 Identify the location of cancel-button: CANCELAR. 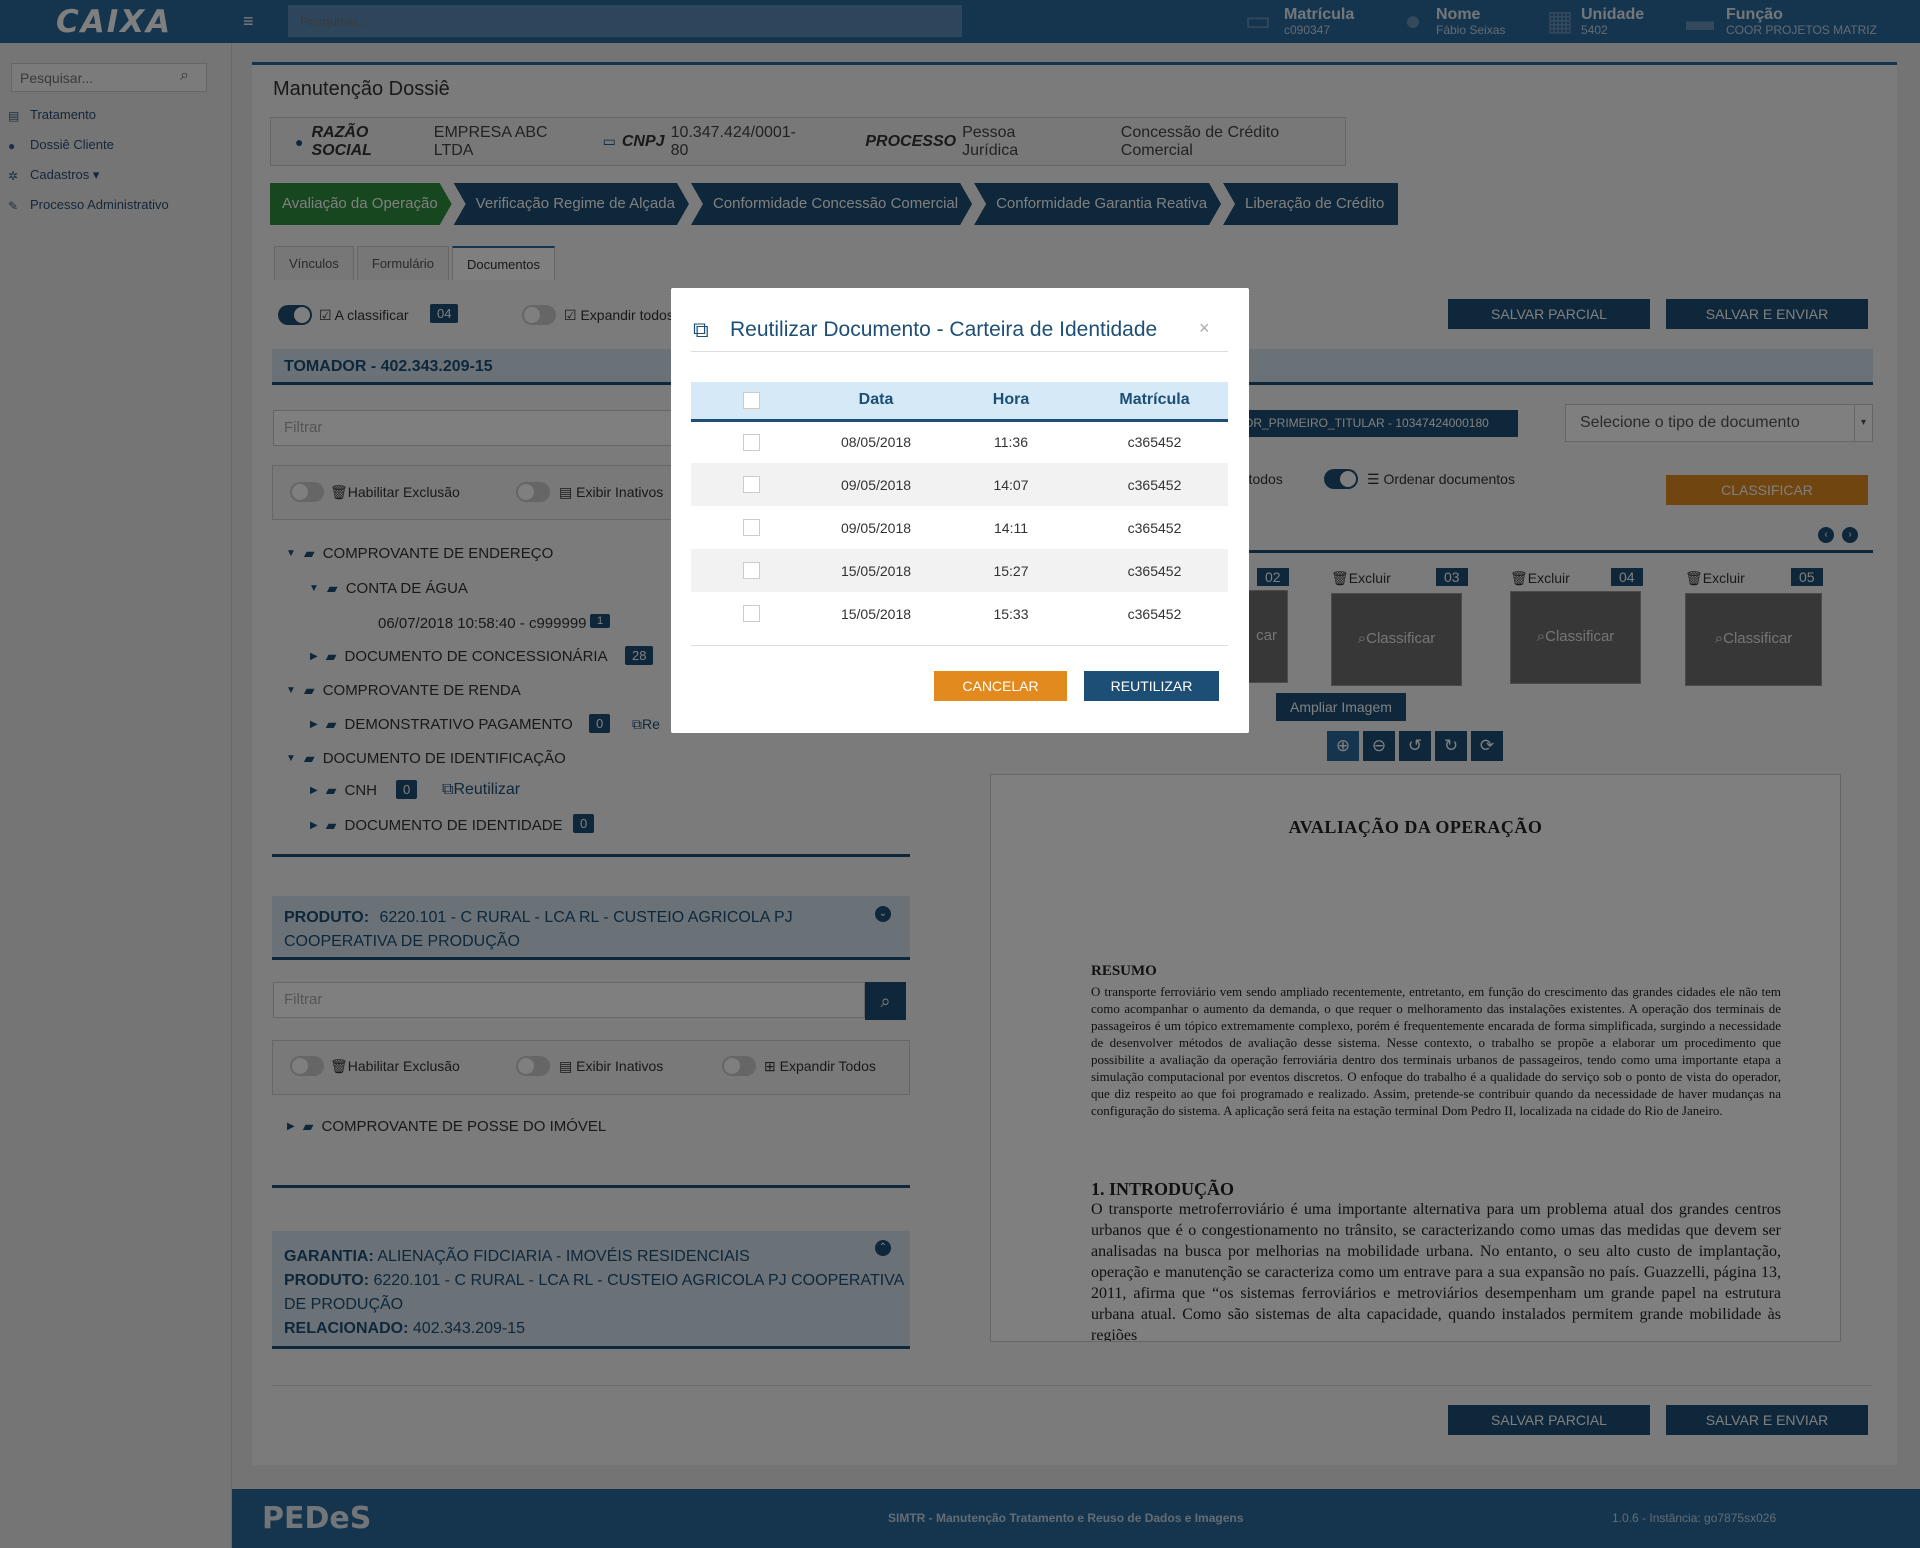
(1000, 686).